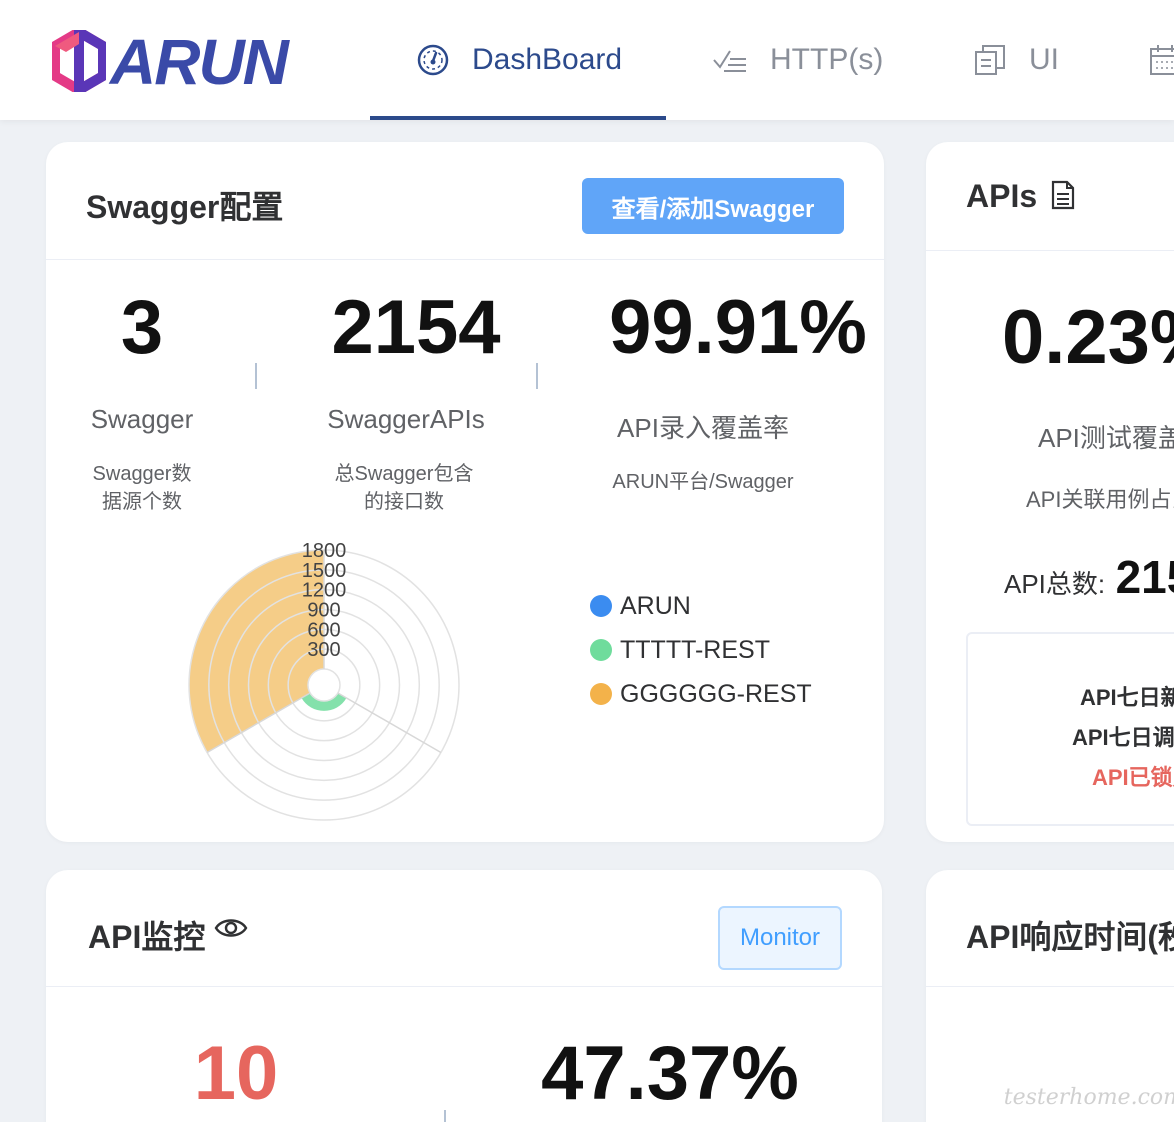 This screenshot has height=1122, width=1174. I want to click on legend-label-arun: ARUN, so click(655, 605).